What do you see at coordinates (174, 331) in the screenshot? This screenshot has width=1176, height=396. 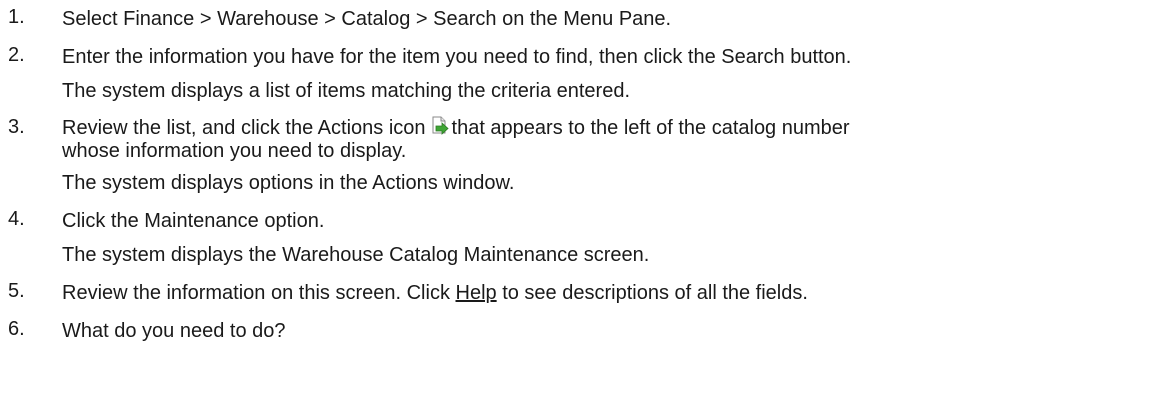 I see `step-text: What do you need to do?` at bounding box center [174, 331].